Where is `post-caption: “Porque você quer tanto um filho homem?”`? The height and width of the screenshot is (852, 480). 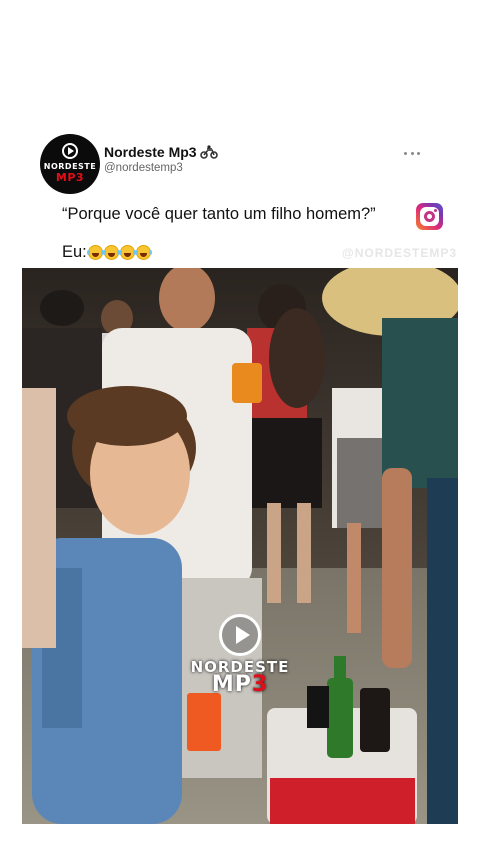 post-caption: “Porque você quer tanto um filho homem?” is located at coordinates (219, 214).